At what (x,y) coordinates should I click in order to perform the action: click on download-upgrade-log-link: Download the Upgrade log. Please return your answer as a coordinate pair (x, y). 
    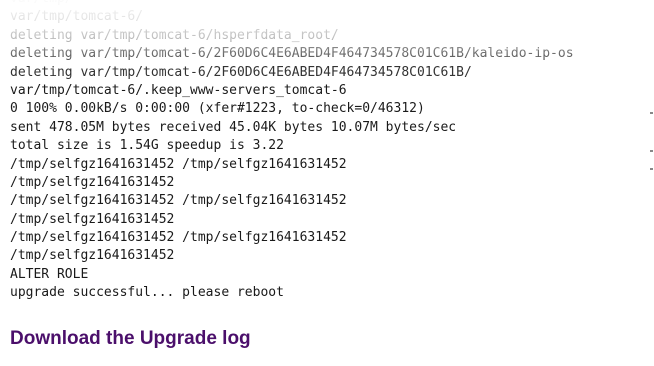
    Looking at the image, I should click on (130, 339).